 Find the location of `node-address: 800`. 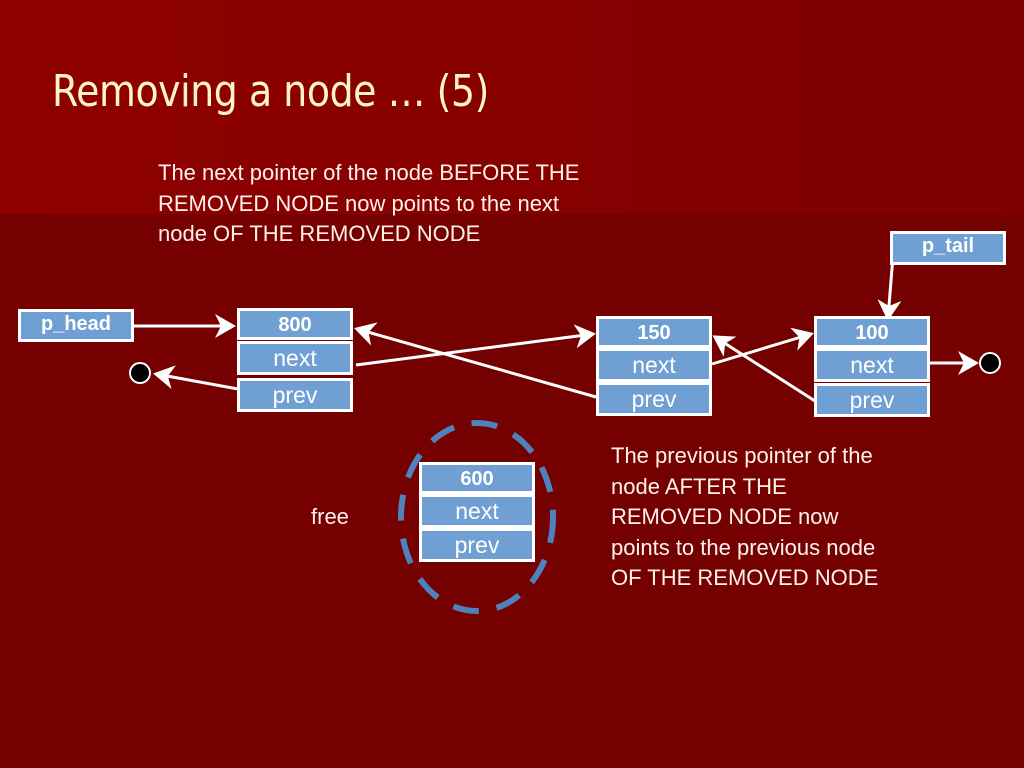

node-address: 800 is located at coordinates (295, 324).